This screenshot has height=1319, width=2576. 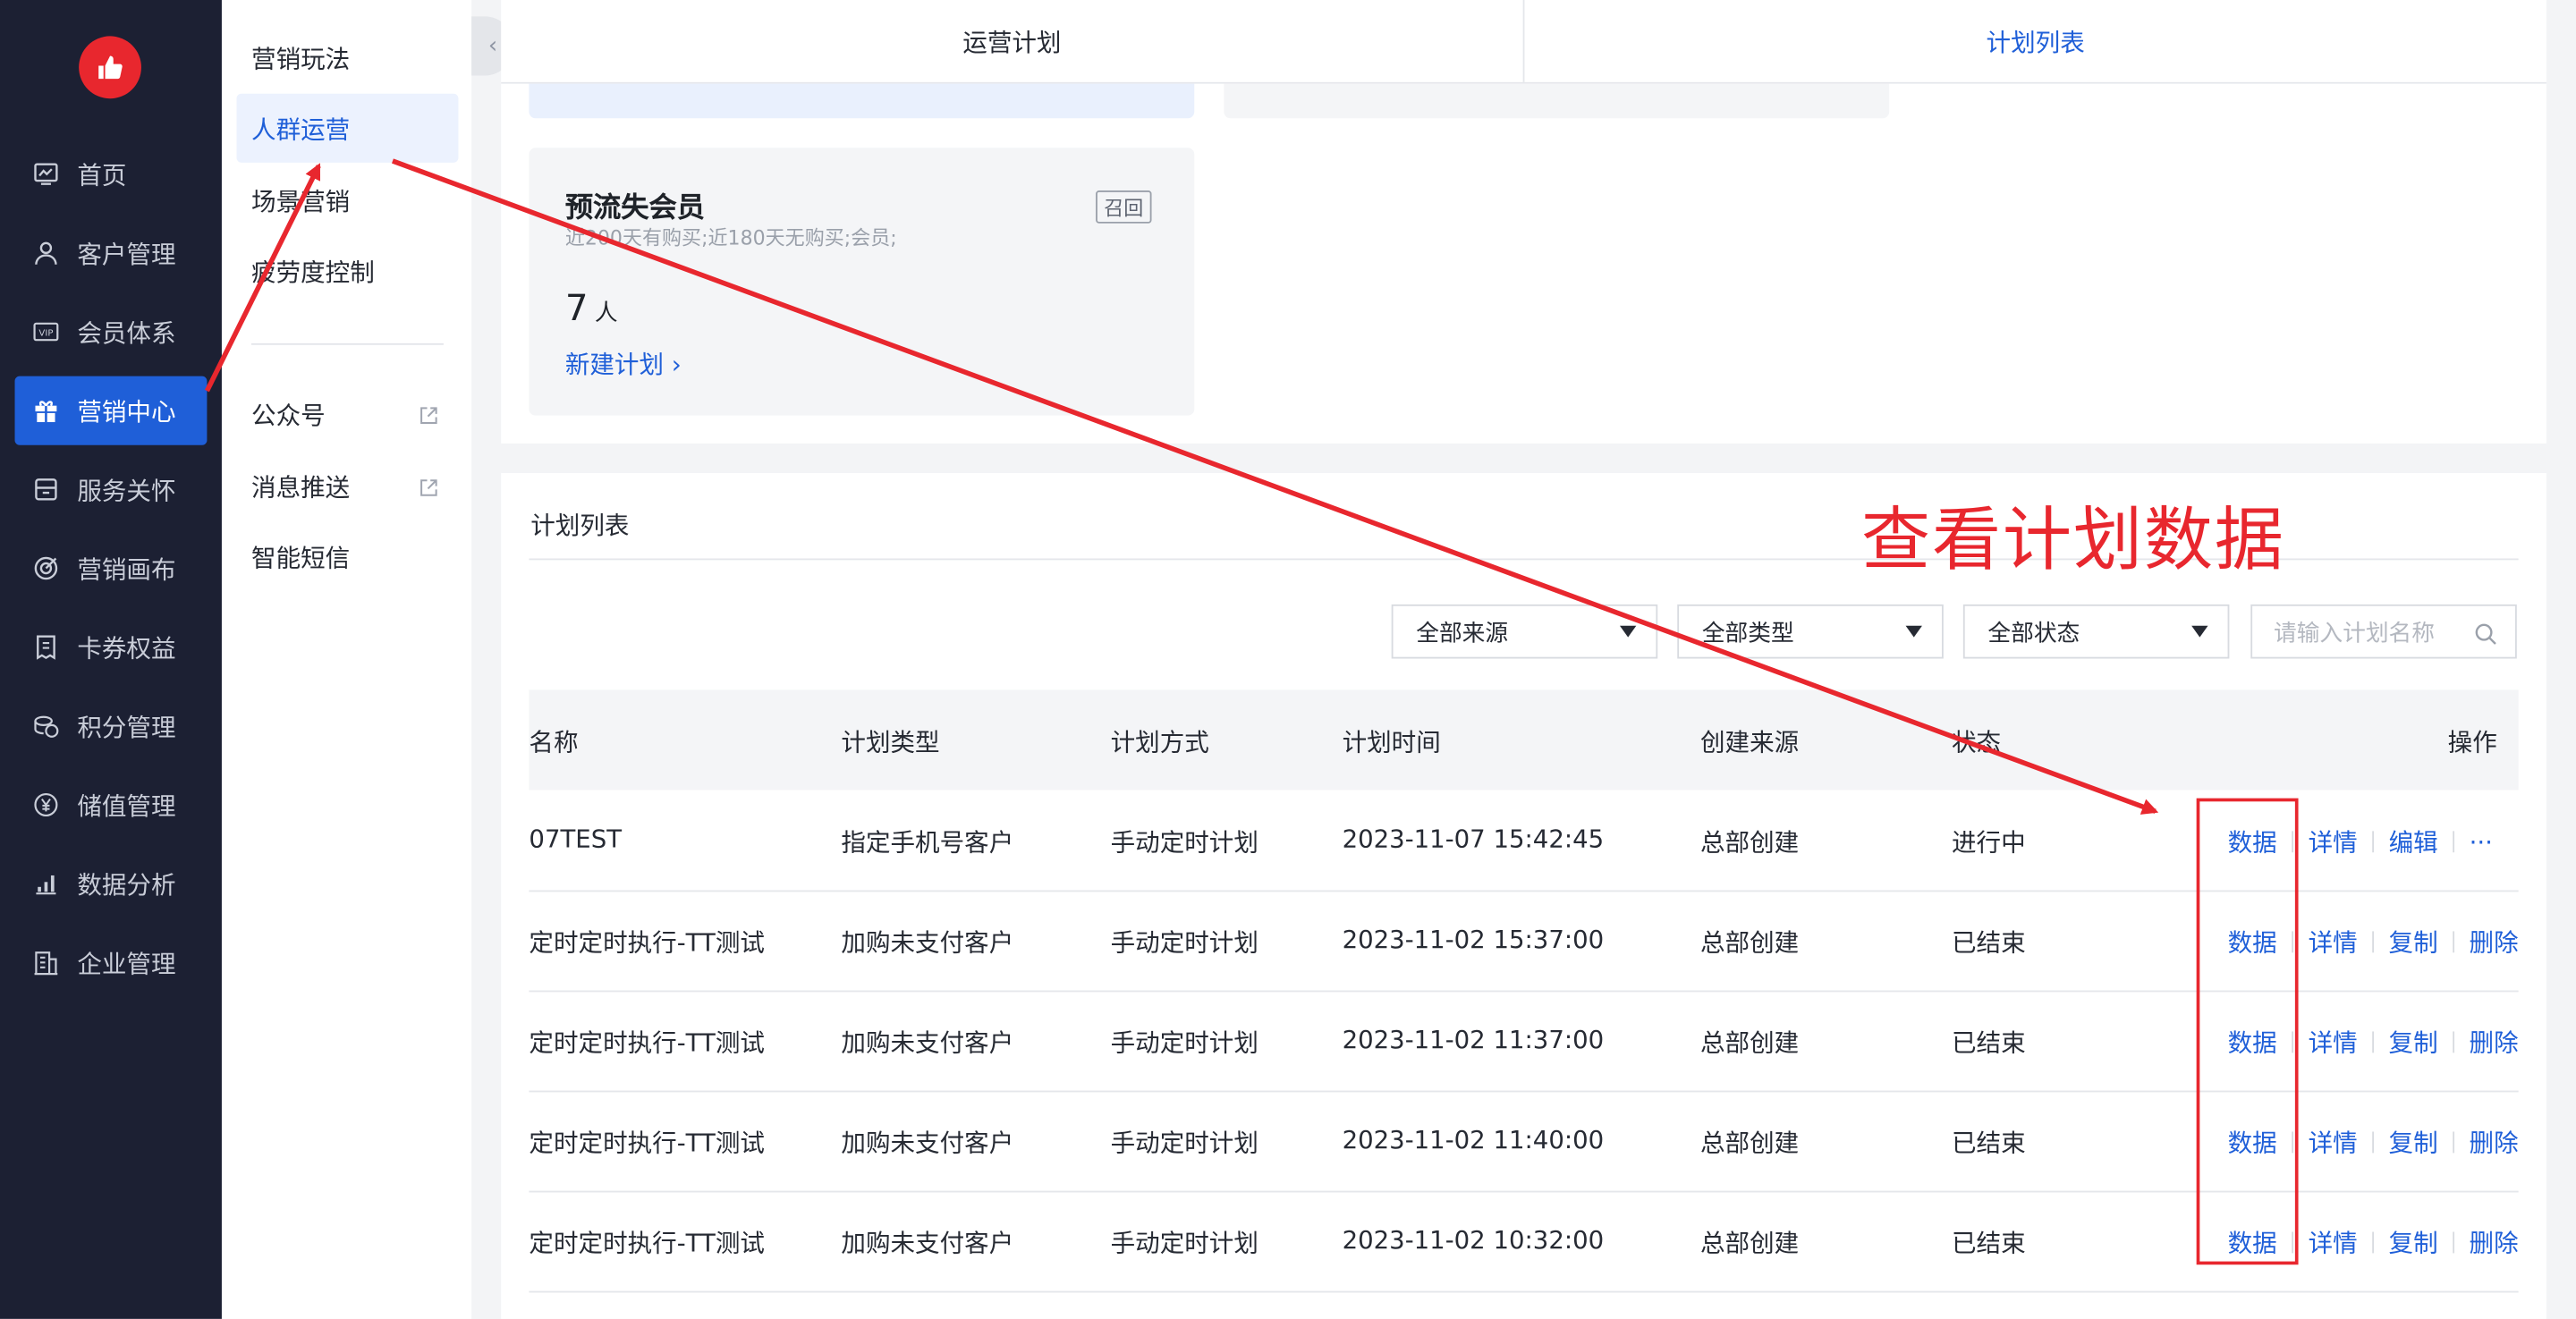 I want to click on subnav-item-crowd-operation: 人群运营, so click(x=347, y=128).